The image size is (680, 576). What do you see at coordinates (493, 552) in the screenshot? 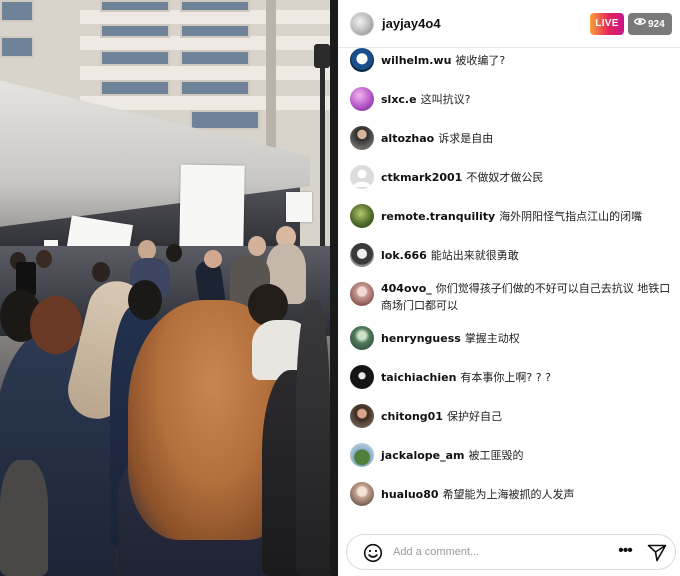
I see `comment-input` at bounding box center [493, 552].